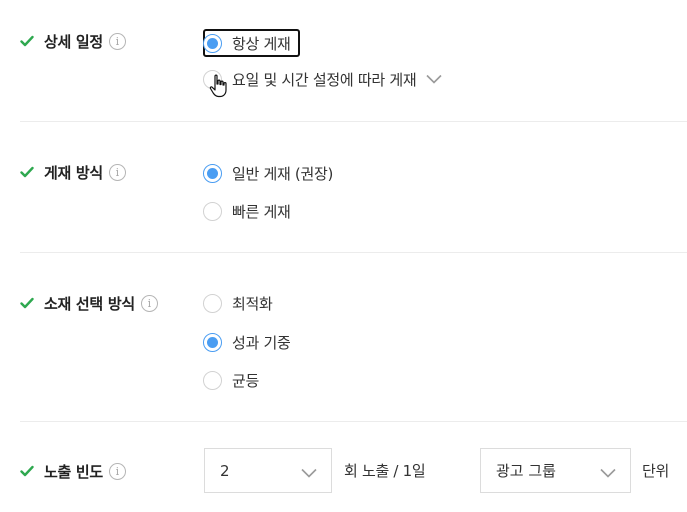  I want to click on option-label: 균등, so click(246, 380).